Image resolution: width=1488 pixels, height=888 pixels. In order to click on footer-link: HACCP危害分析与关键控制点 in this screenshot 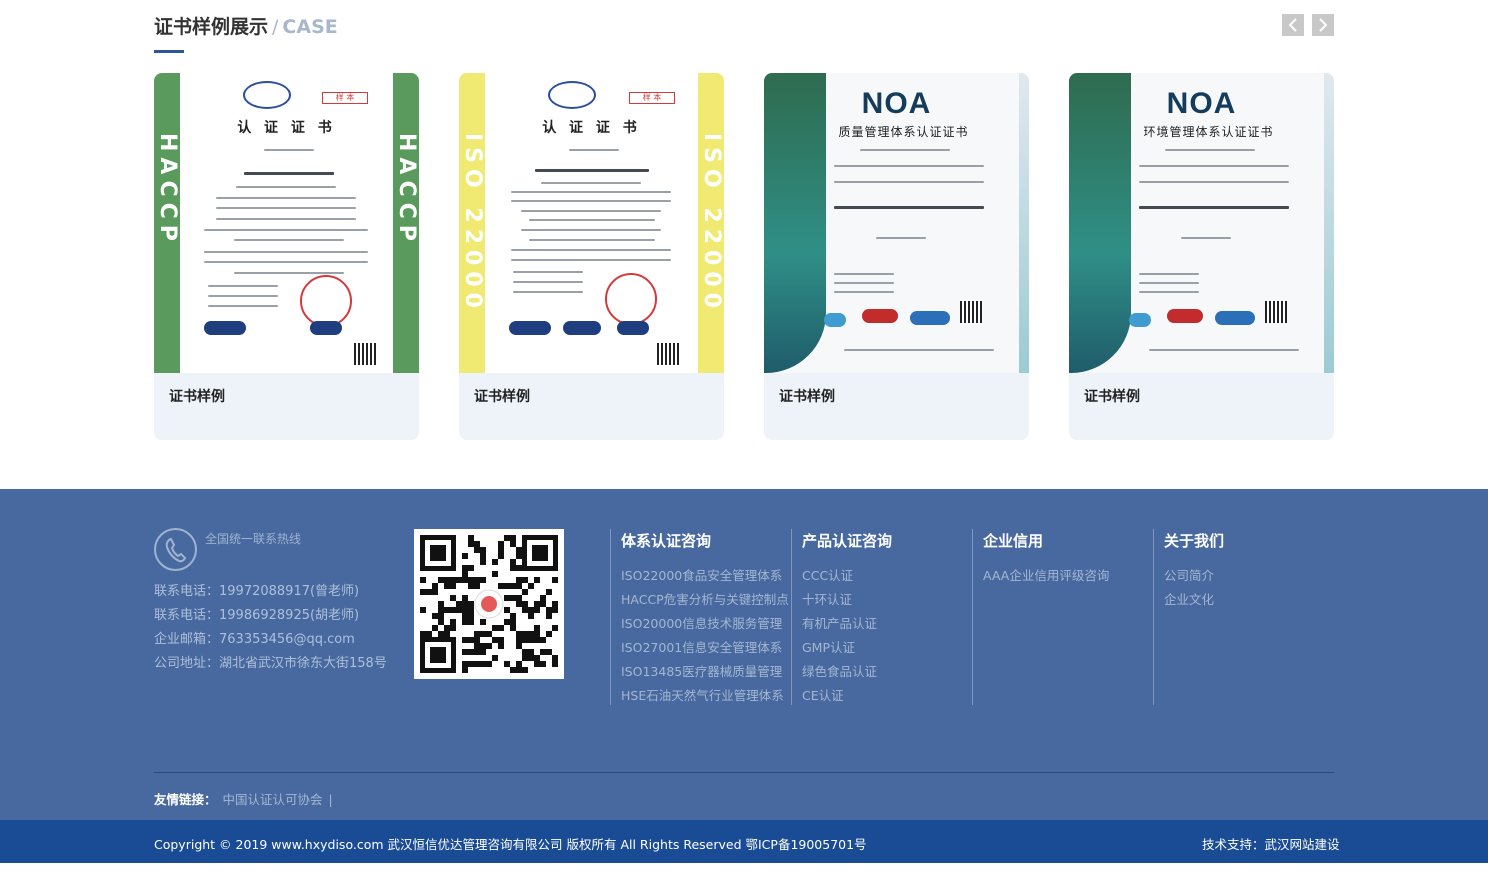, I will do `click(705, 600)`.